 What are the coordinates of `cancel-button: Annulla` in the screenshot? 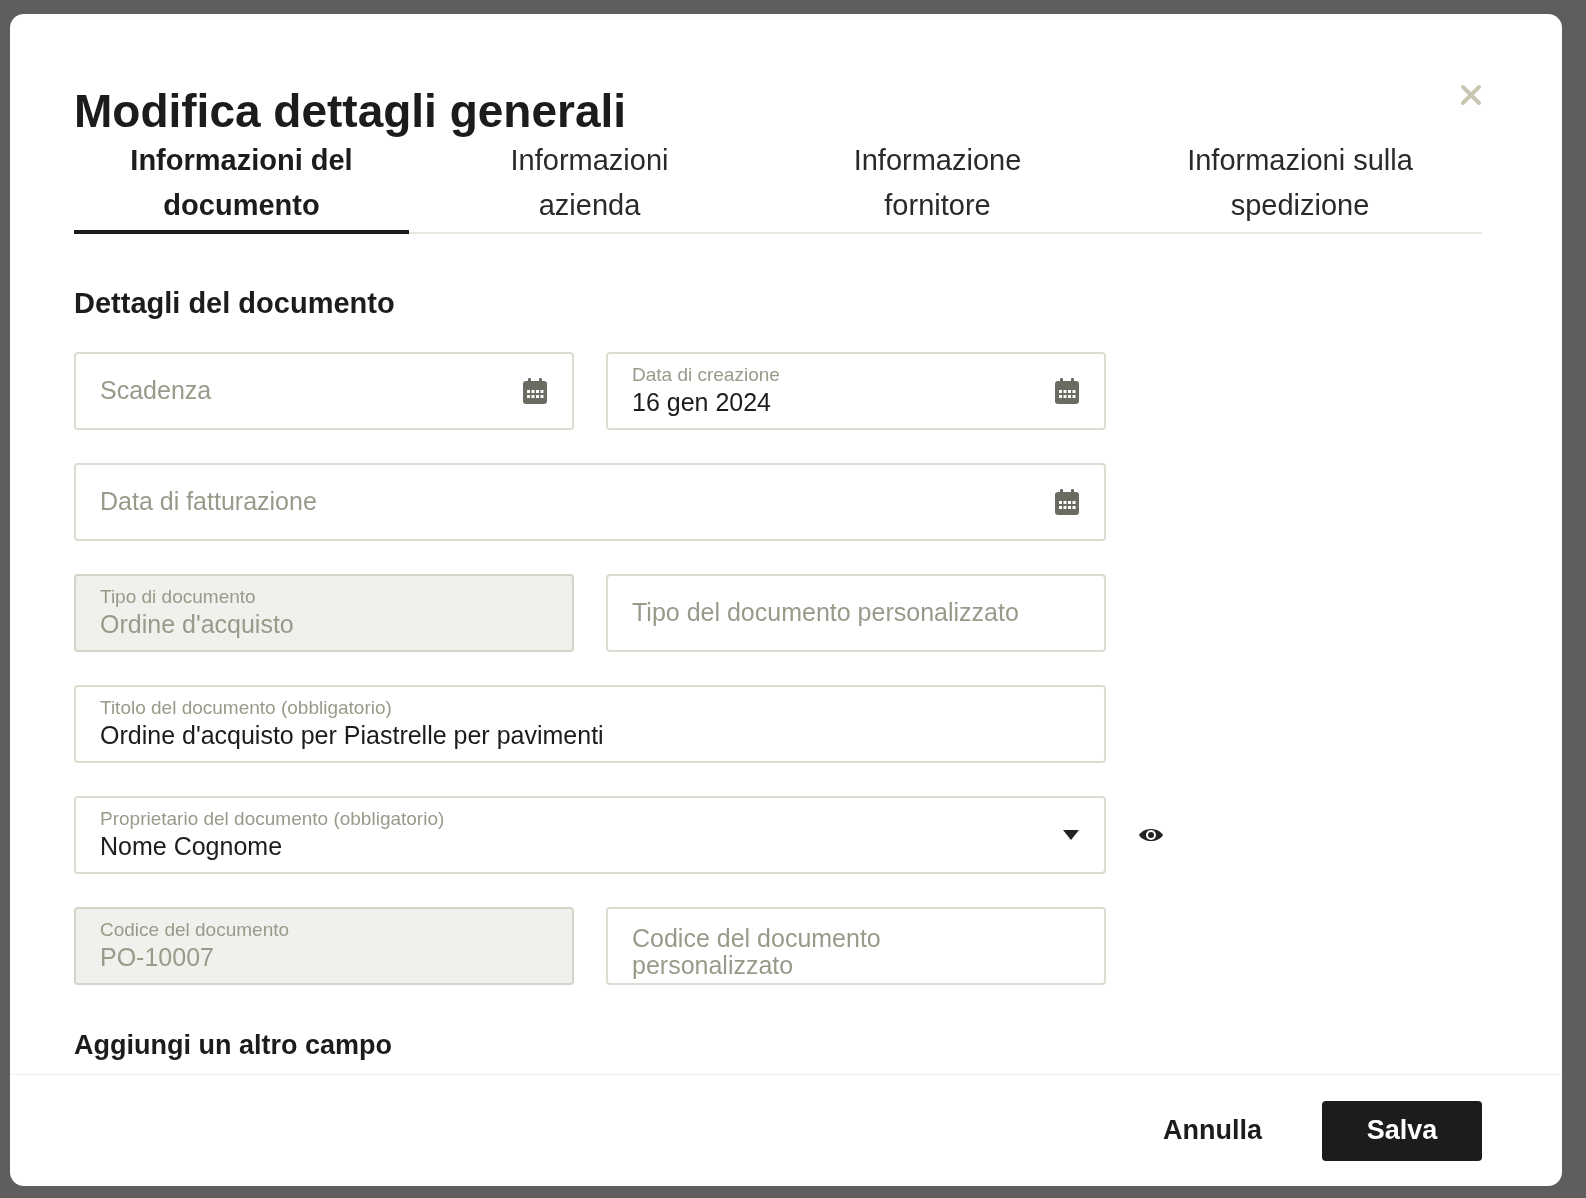 It's located at (1212, 1130).